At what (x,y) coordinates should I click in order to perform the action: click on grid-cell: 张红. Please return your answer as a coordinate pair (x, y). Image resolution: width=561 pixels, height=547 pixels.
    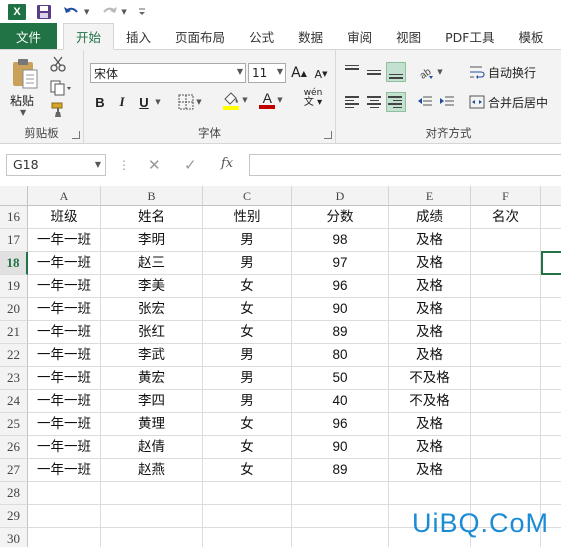
    Looking at the image, I should click on (152, 332).